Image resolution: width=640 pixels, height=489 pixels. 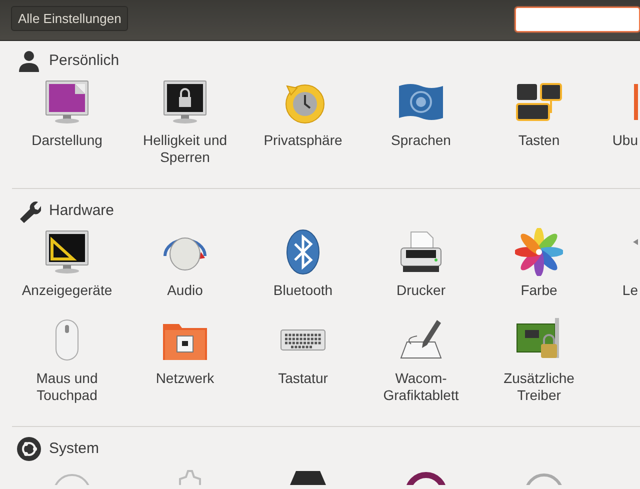 I want to click on settings-item: Ubu, so click(x=619, y=122).